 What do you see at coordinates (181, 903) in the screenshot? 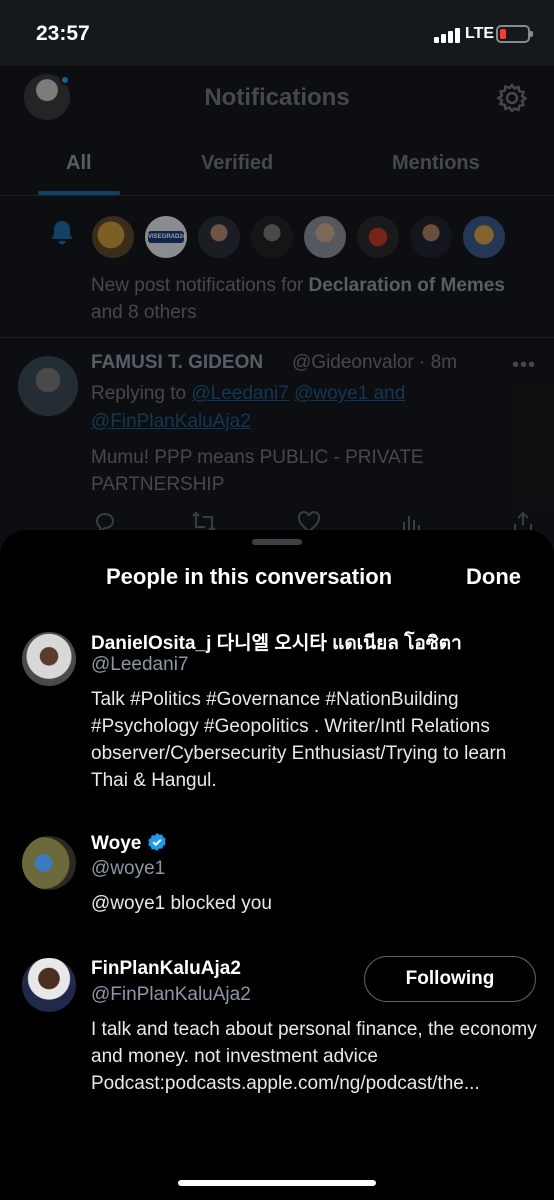
I see `person-bio: @woye1 blocked you` at bounding box center [181, 903].